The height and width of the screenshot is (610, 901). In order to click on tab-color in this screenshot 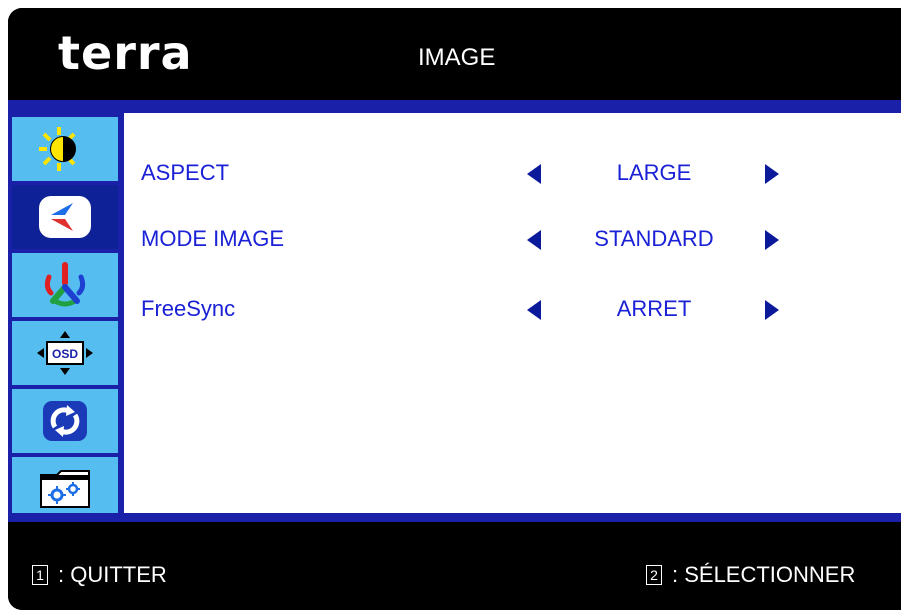, I will do `click(65, 285)`.